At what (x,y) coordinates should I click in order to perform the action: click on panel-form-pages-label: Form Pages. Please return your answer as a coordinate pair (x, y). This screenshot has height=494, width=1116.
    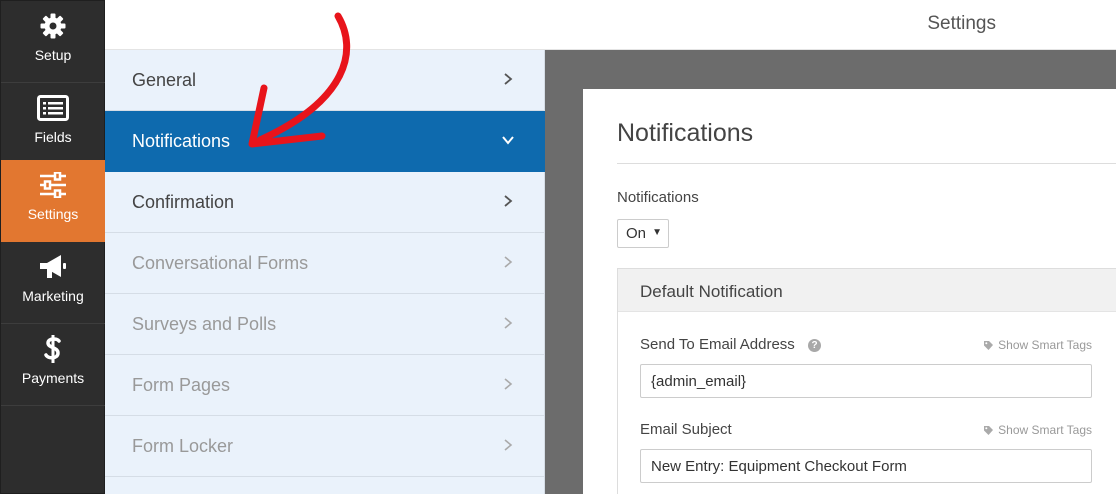
    Looking at the image, I should click on (181, 385).